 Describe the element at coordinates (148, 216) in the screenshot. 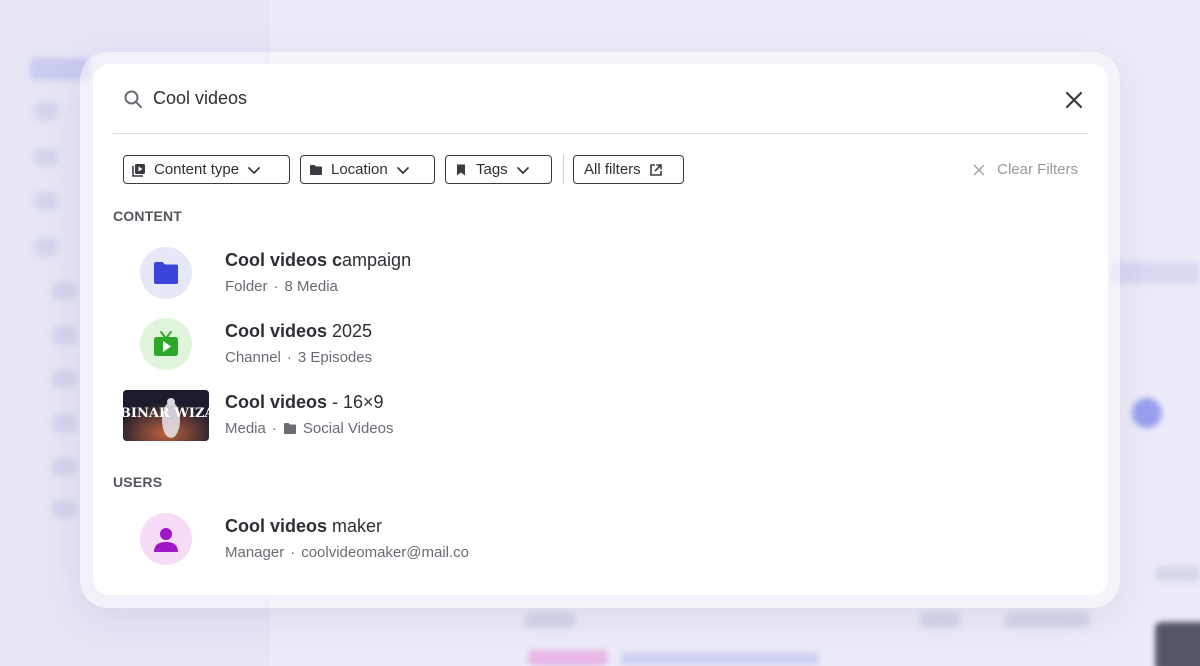

I see `content-section-label: CONTENT` at that location.